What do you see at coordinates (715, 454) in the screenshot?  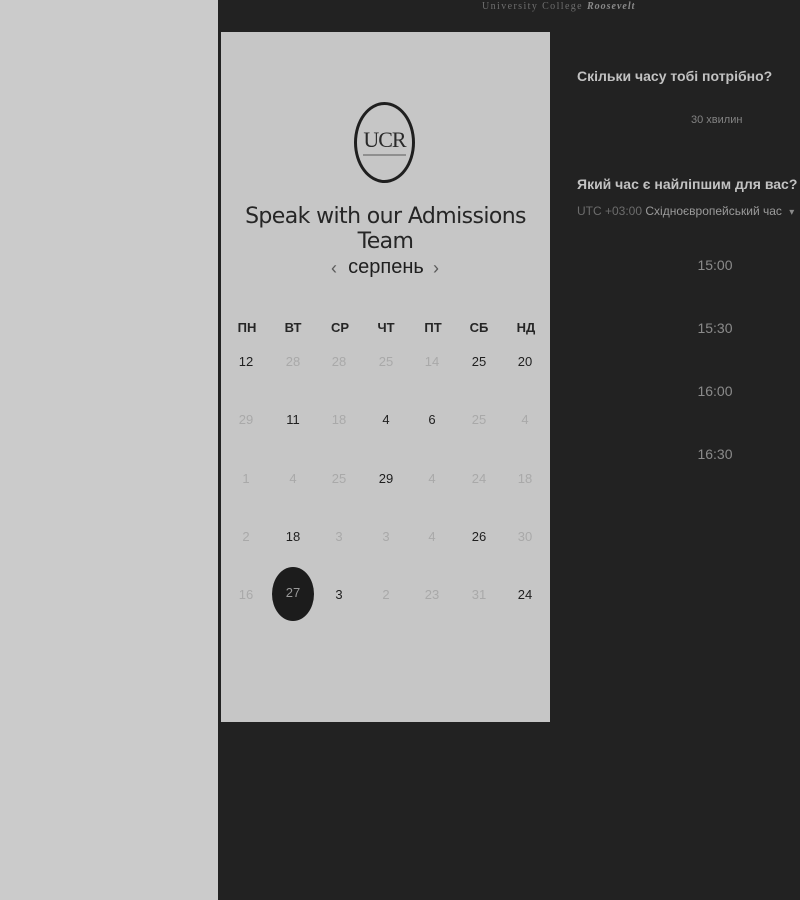 I see `time-slot: 16:30` at bounding box center [715, 454].